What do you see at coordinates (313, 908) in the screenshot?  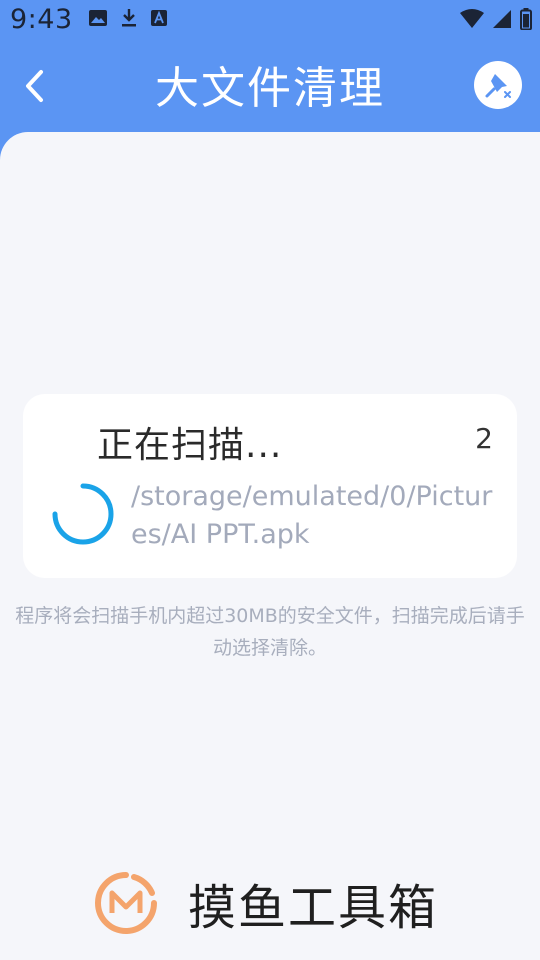 I see `app-name: 摸鱼工具箱` at bounding box center [313, 908].